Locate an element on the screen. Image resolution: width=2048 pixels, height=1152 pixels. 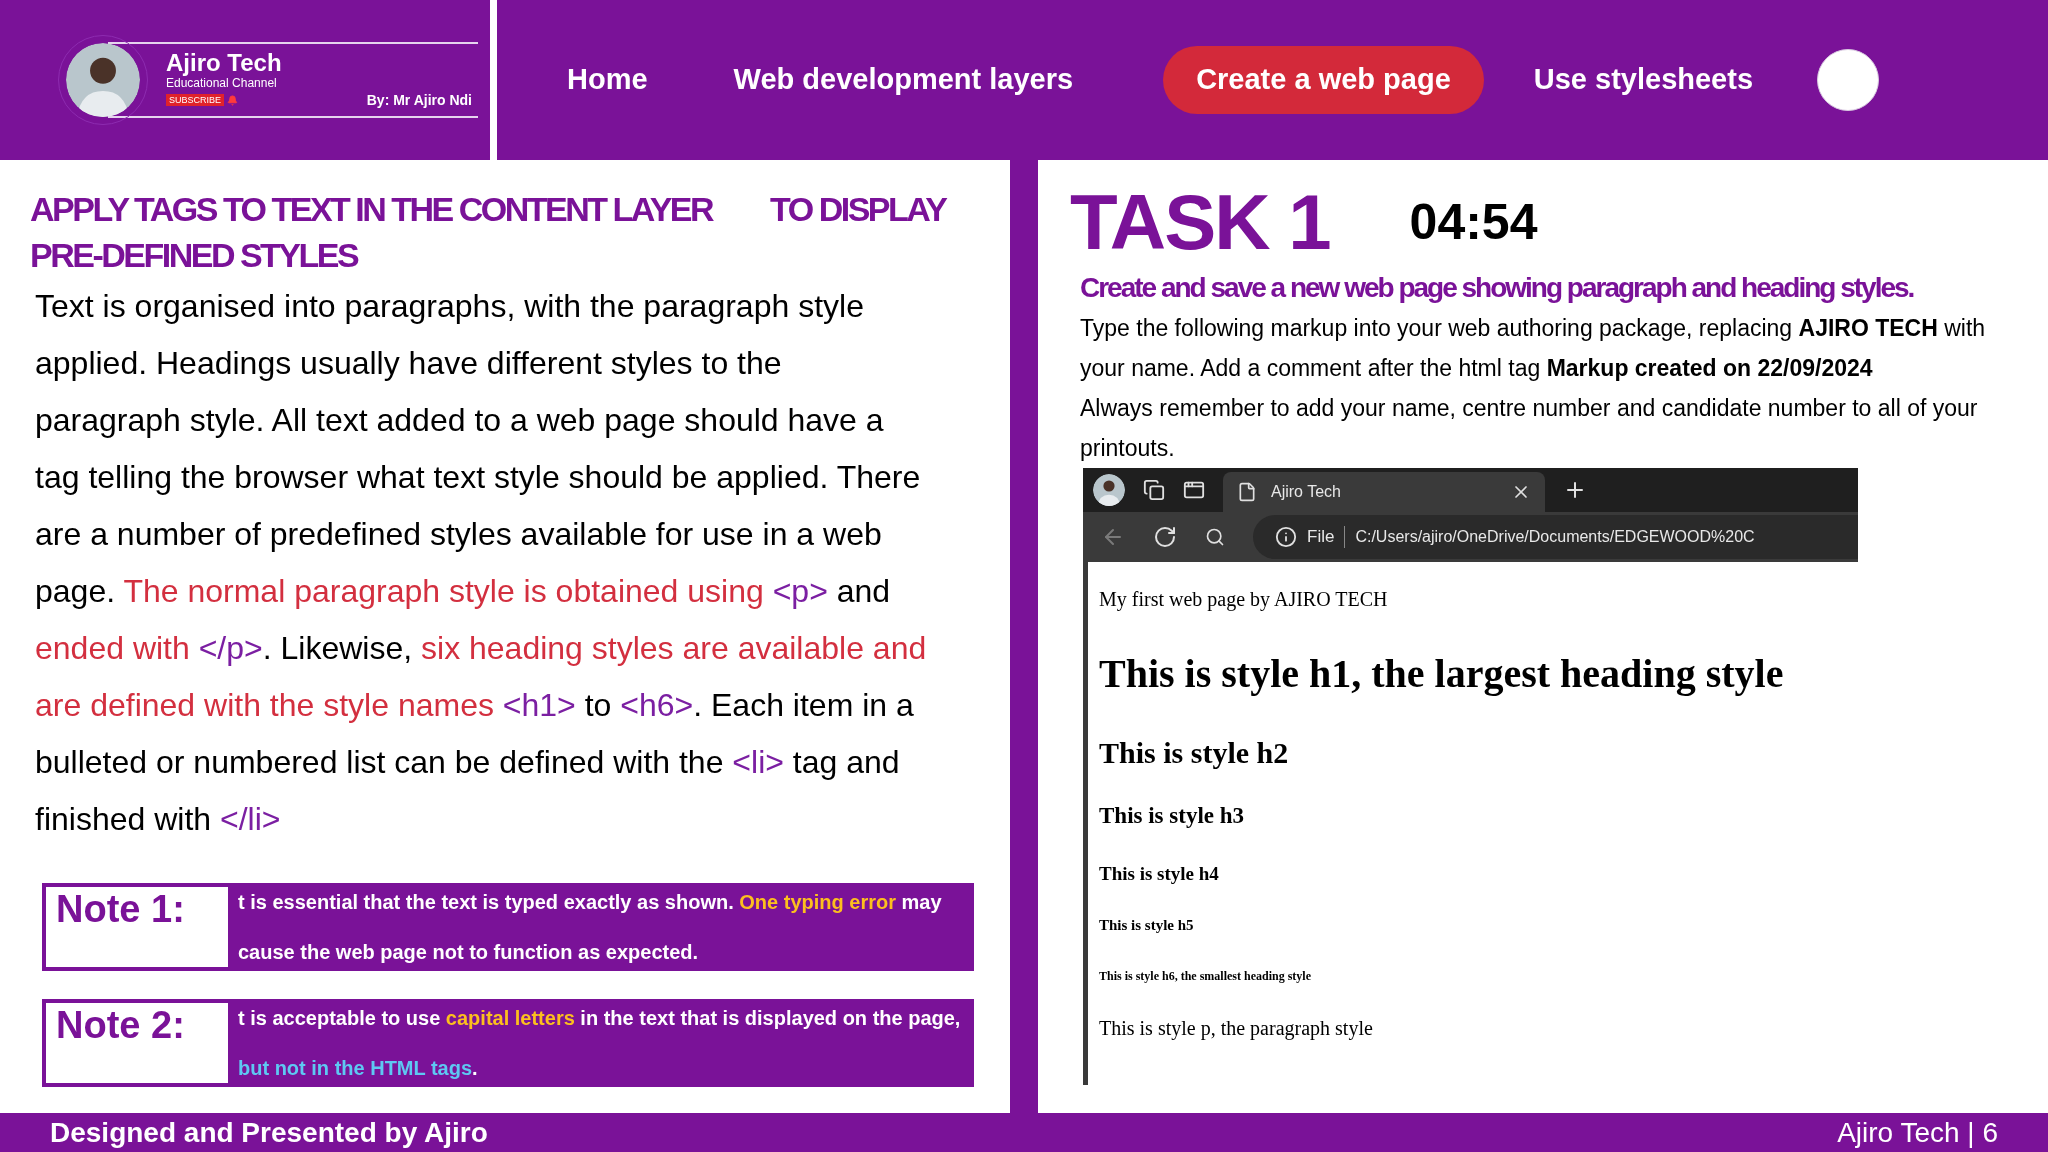
task-instructions: Always remember to add your name, centre number and candidate number to all of your printouts. is located at coordinates (1529, 428).